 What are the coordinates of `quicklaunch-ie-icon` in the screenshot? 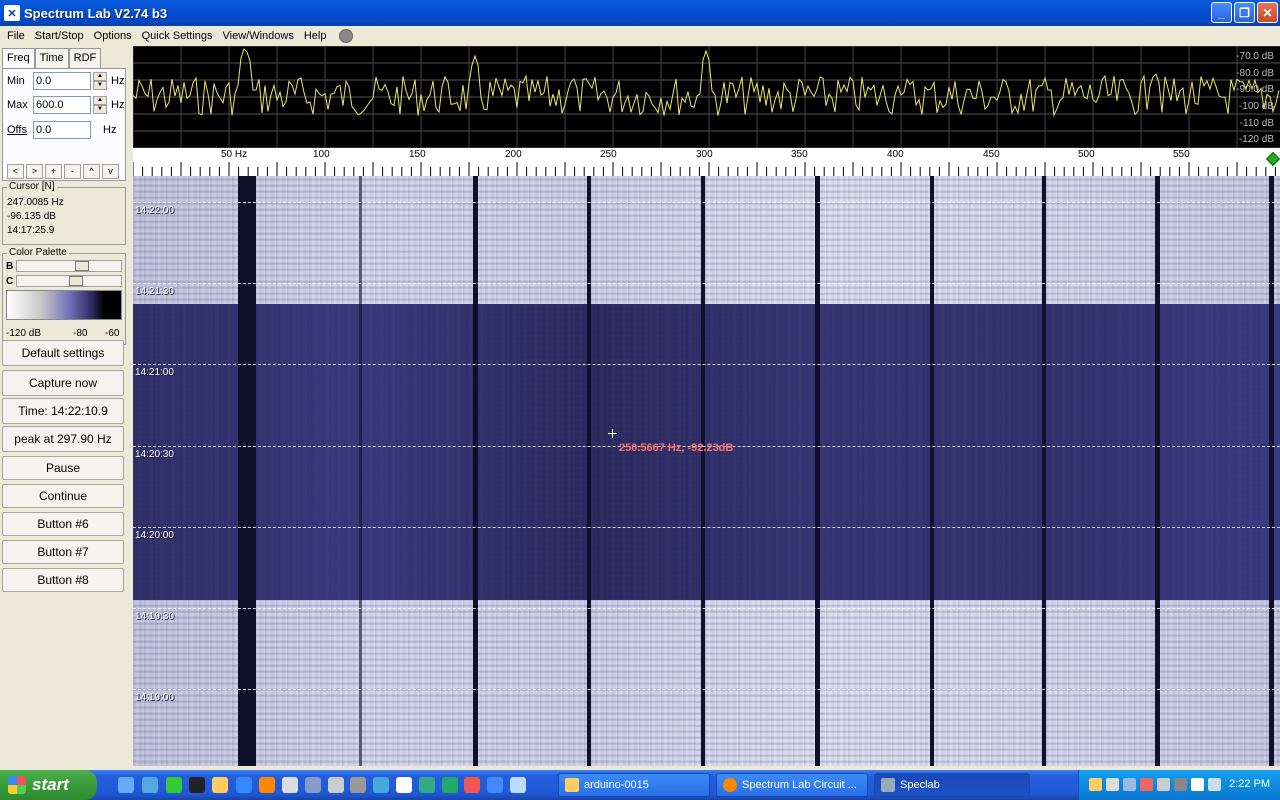 It's located at (126, 785).